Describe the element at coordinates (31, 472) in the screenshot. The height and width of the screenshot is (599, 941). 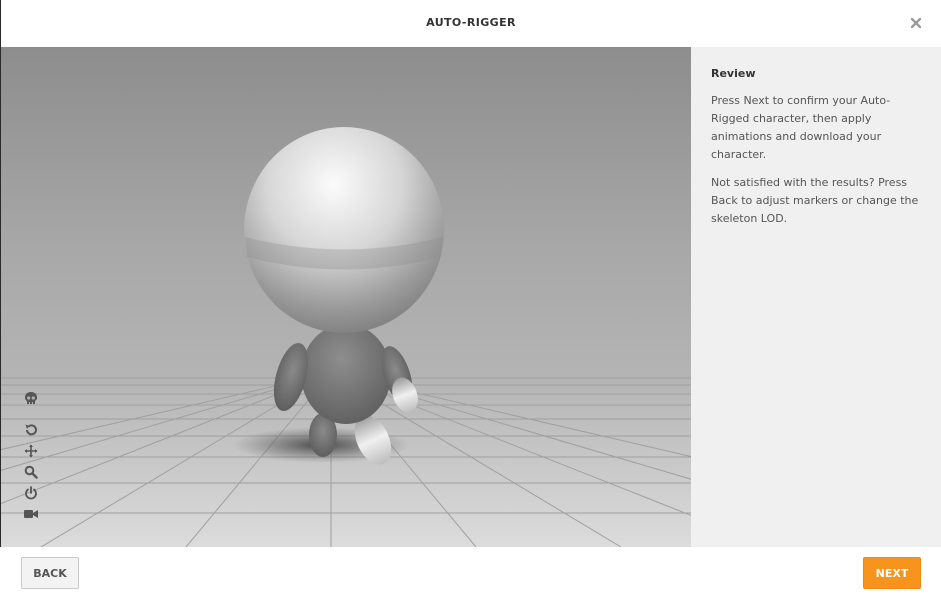
I see `magnifier-icon` at that location.